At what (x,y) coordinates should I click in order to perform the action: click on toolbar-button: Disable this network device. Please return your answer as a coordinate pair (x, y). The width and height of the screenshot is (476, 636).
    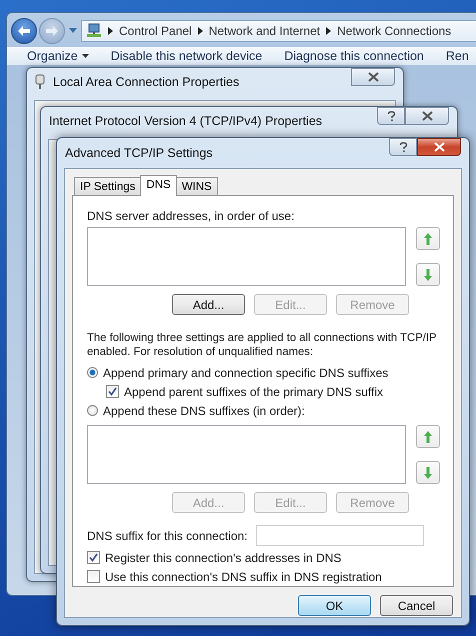
    Looking at the image, I should click on (186, 56).